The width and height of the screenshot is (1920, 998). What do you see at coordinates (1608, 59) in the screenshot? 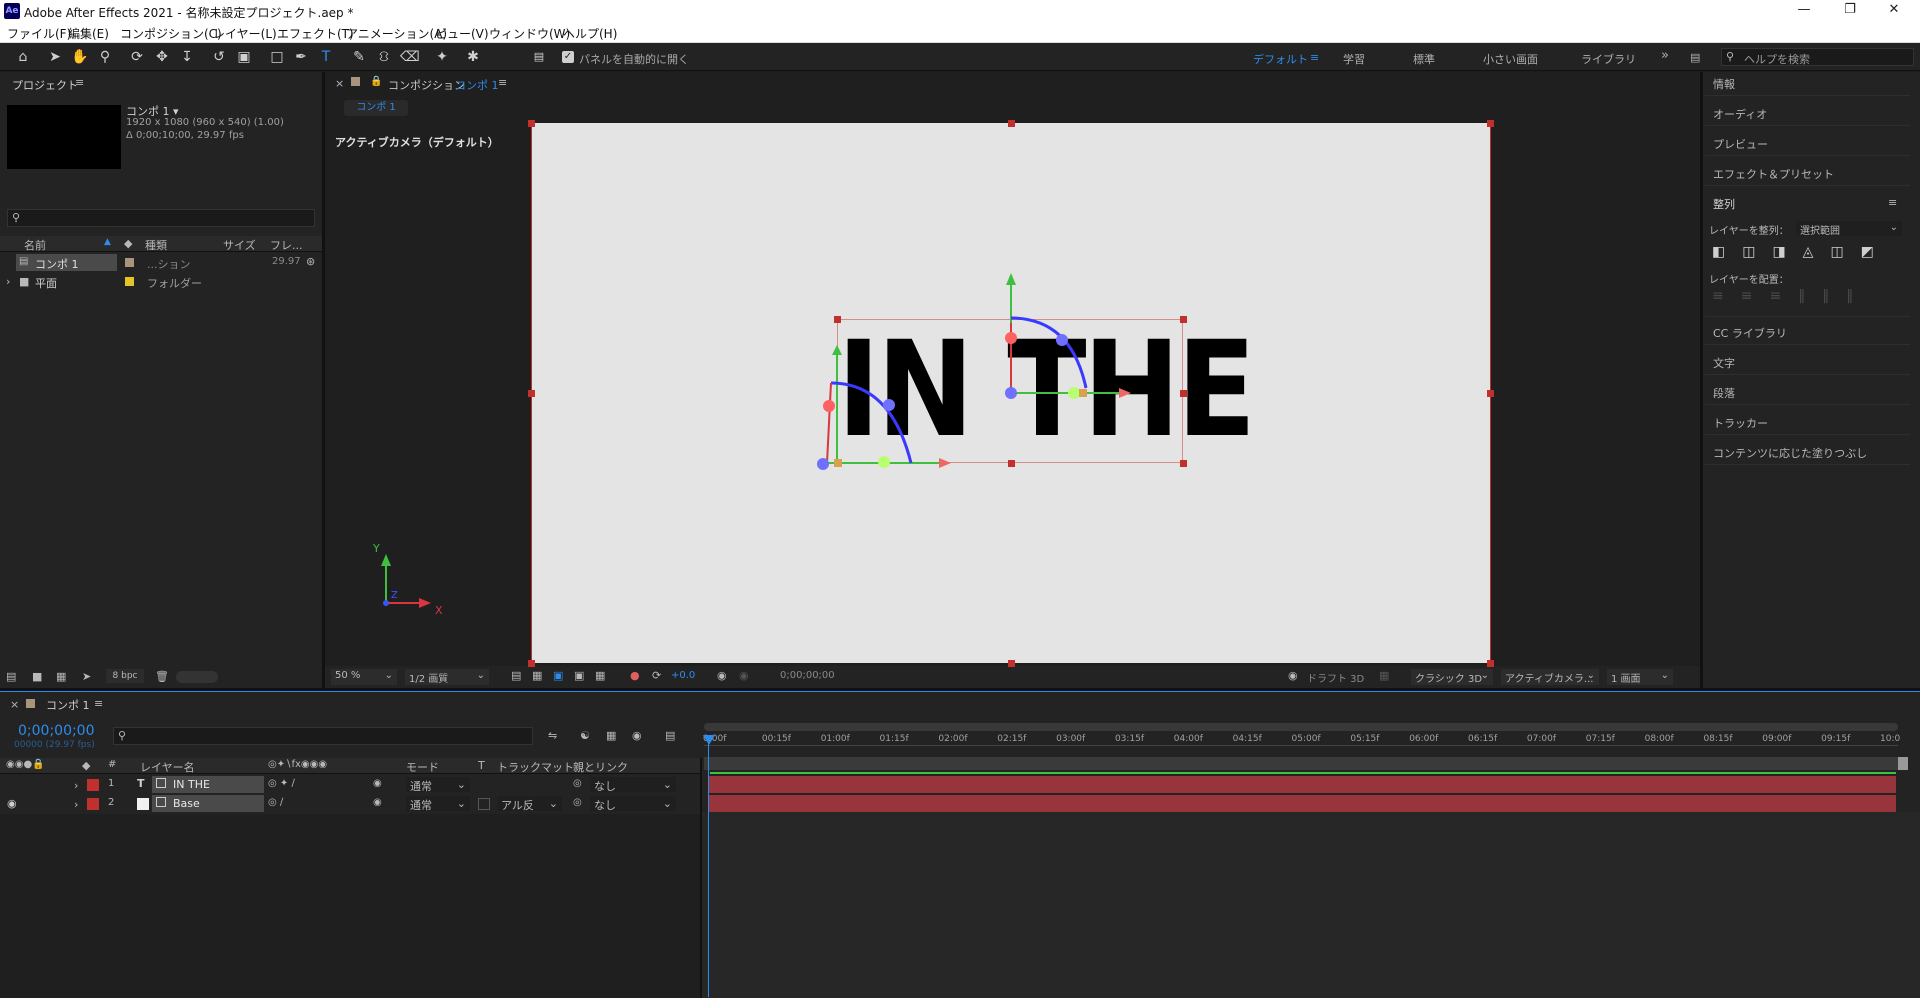
I see `workspace-libraries: ライブラリ` at bounding box center [1608, 59].